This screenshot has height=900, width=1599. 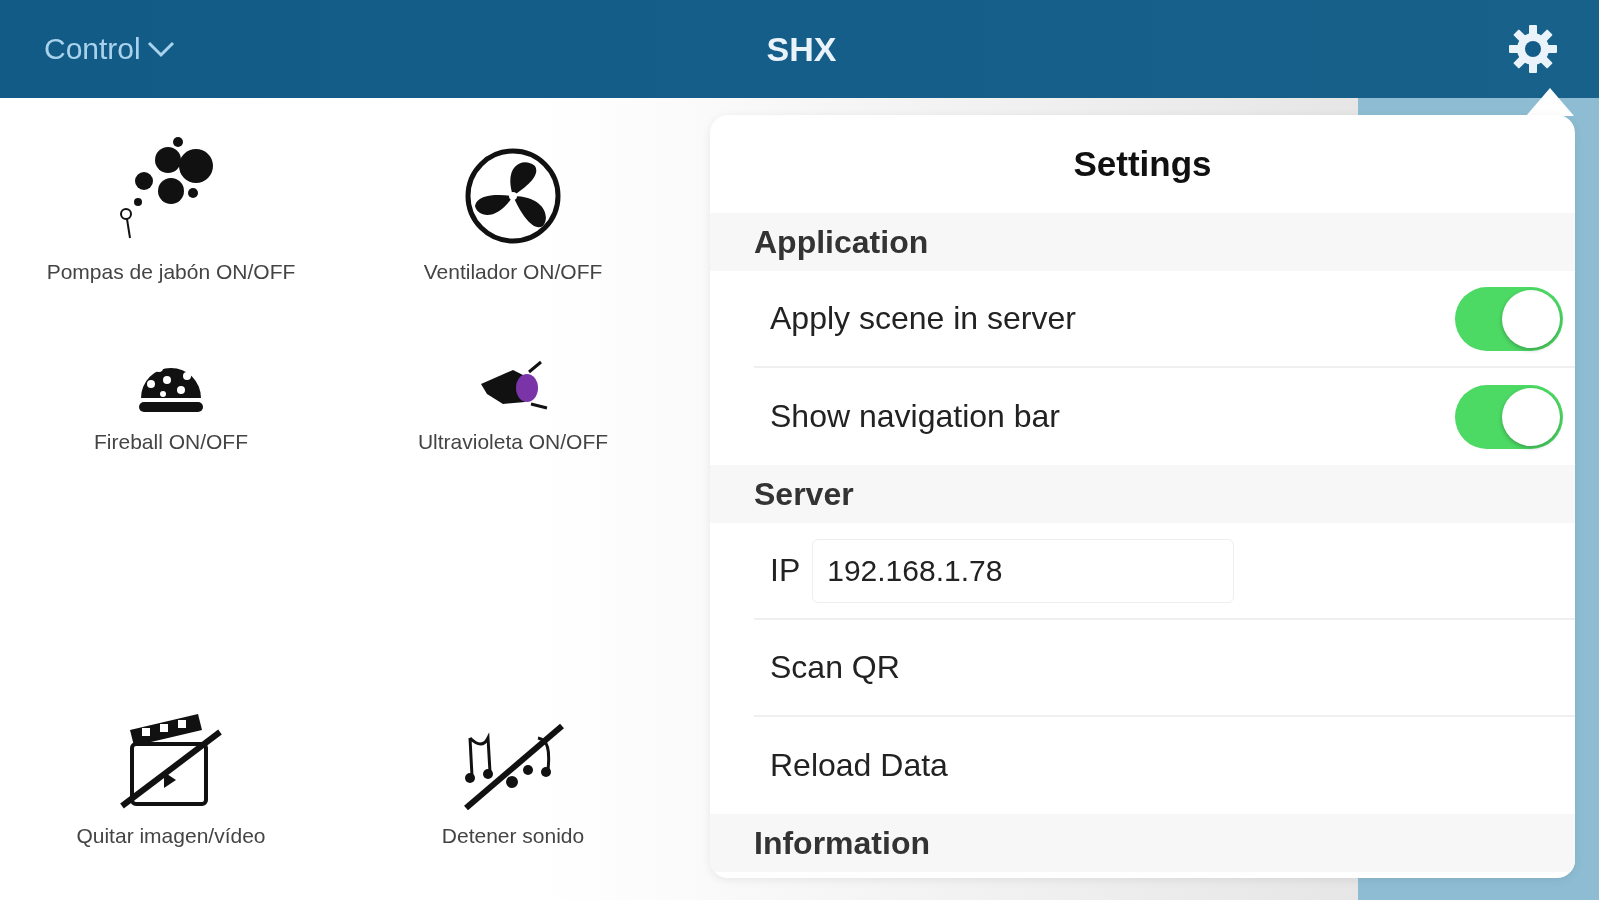 What do you see at coordinates (1142, 494) in the screenshot?
I see `section-header: Server` at bounding box center [1142, 494].